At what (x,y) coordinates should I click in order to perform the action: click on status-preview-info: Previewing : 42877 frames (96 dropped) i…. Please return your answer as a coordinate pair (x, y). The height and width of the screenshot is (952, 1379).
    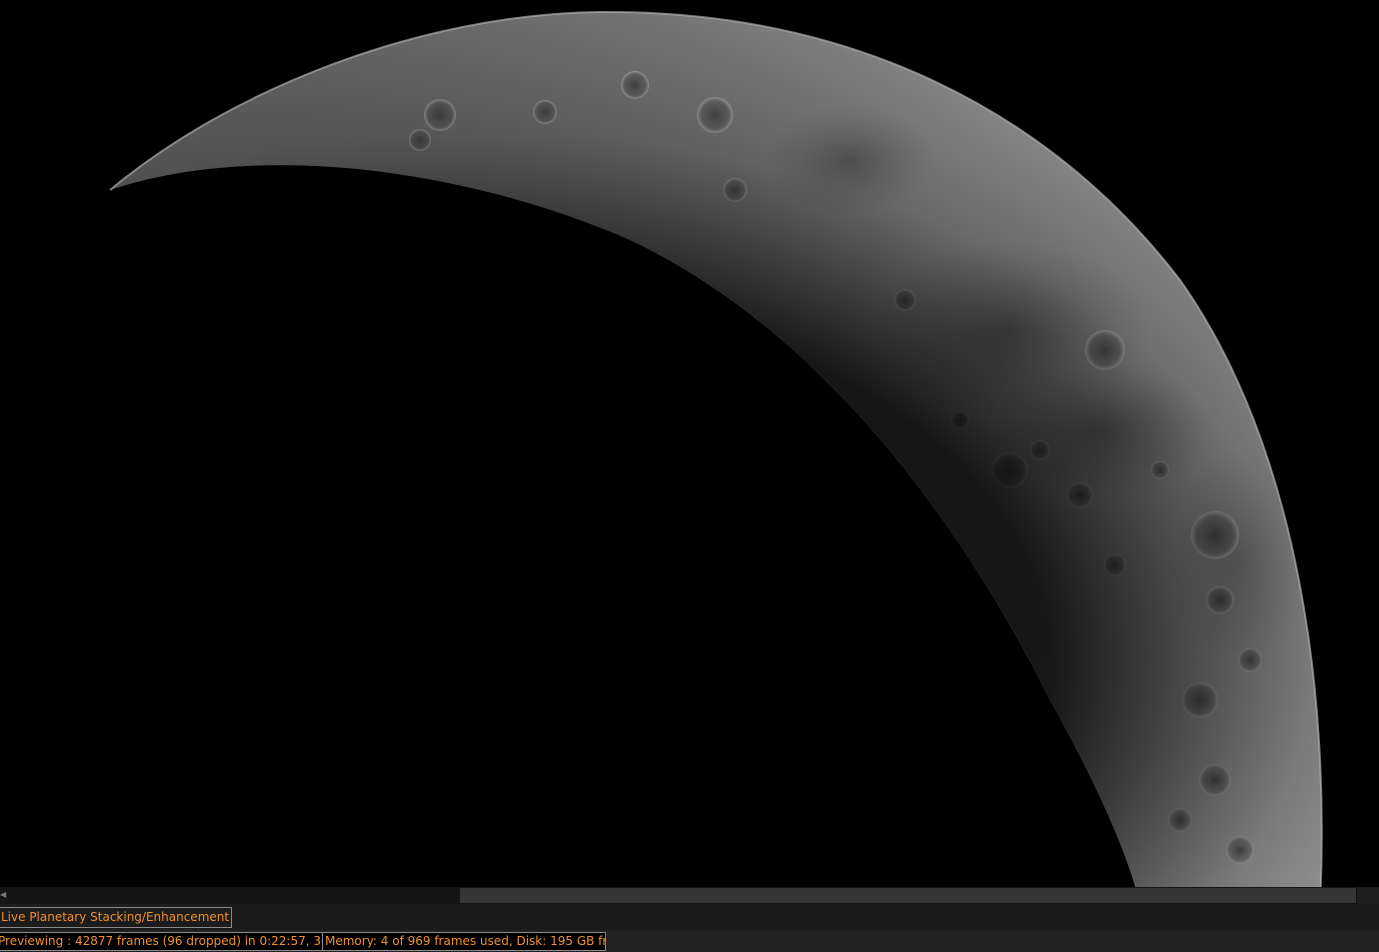
    Looking at the image, I should click on (162, 941).